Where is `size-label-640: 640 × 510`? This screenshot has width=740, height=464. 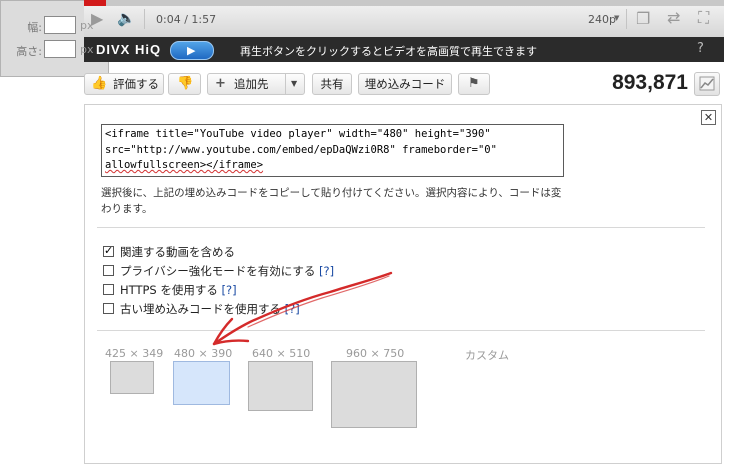 size-label-640: 640 × 510 is located at coordinates (281, 353).